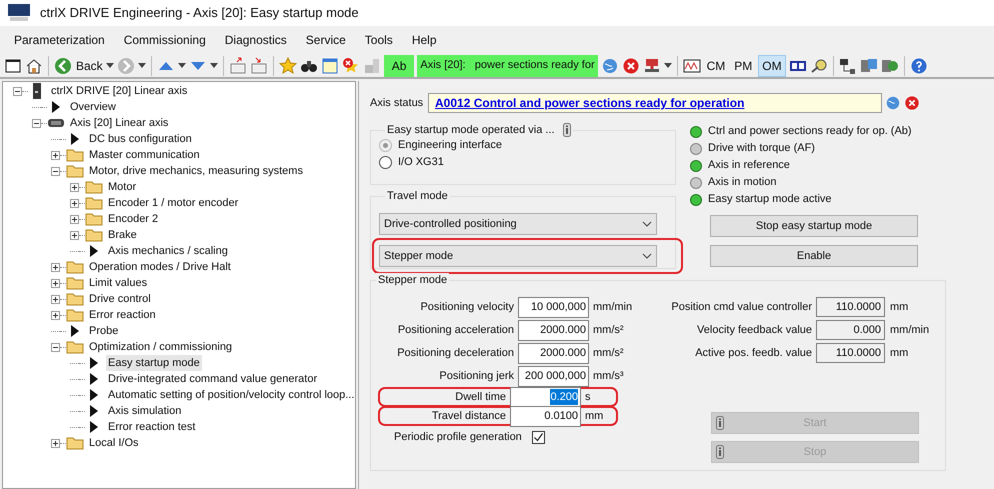 This screenshot has width=994, height=489. Describe the element at coordinates (140, 139) in the screenshot. I see `tree-item: DC bus configuration` at that location.